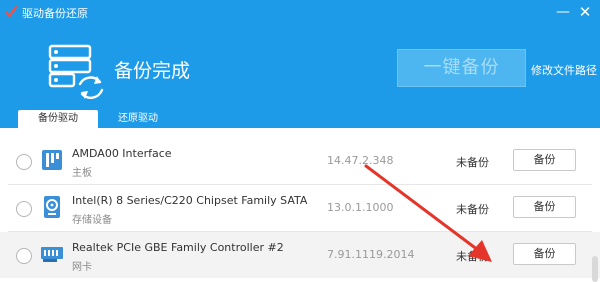 Image resolution: width=600 pixels, height=282 pixels. Describe the element at coordinates (564, 70) in the screenshot. I see `change-path-link: 修改文件路径` at that location.